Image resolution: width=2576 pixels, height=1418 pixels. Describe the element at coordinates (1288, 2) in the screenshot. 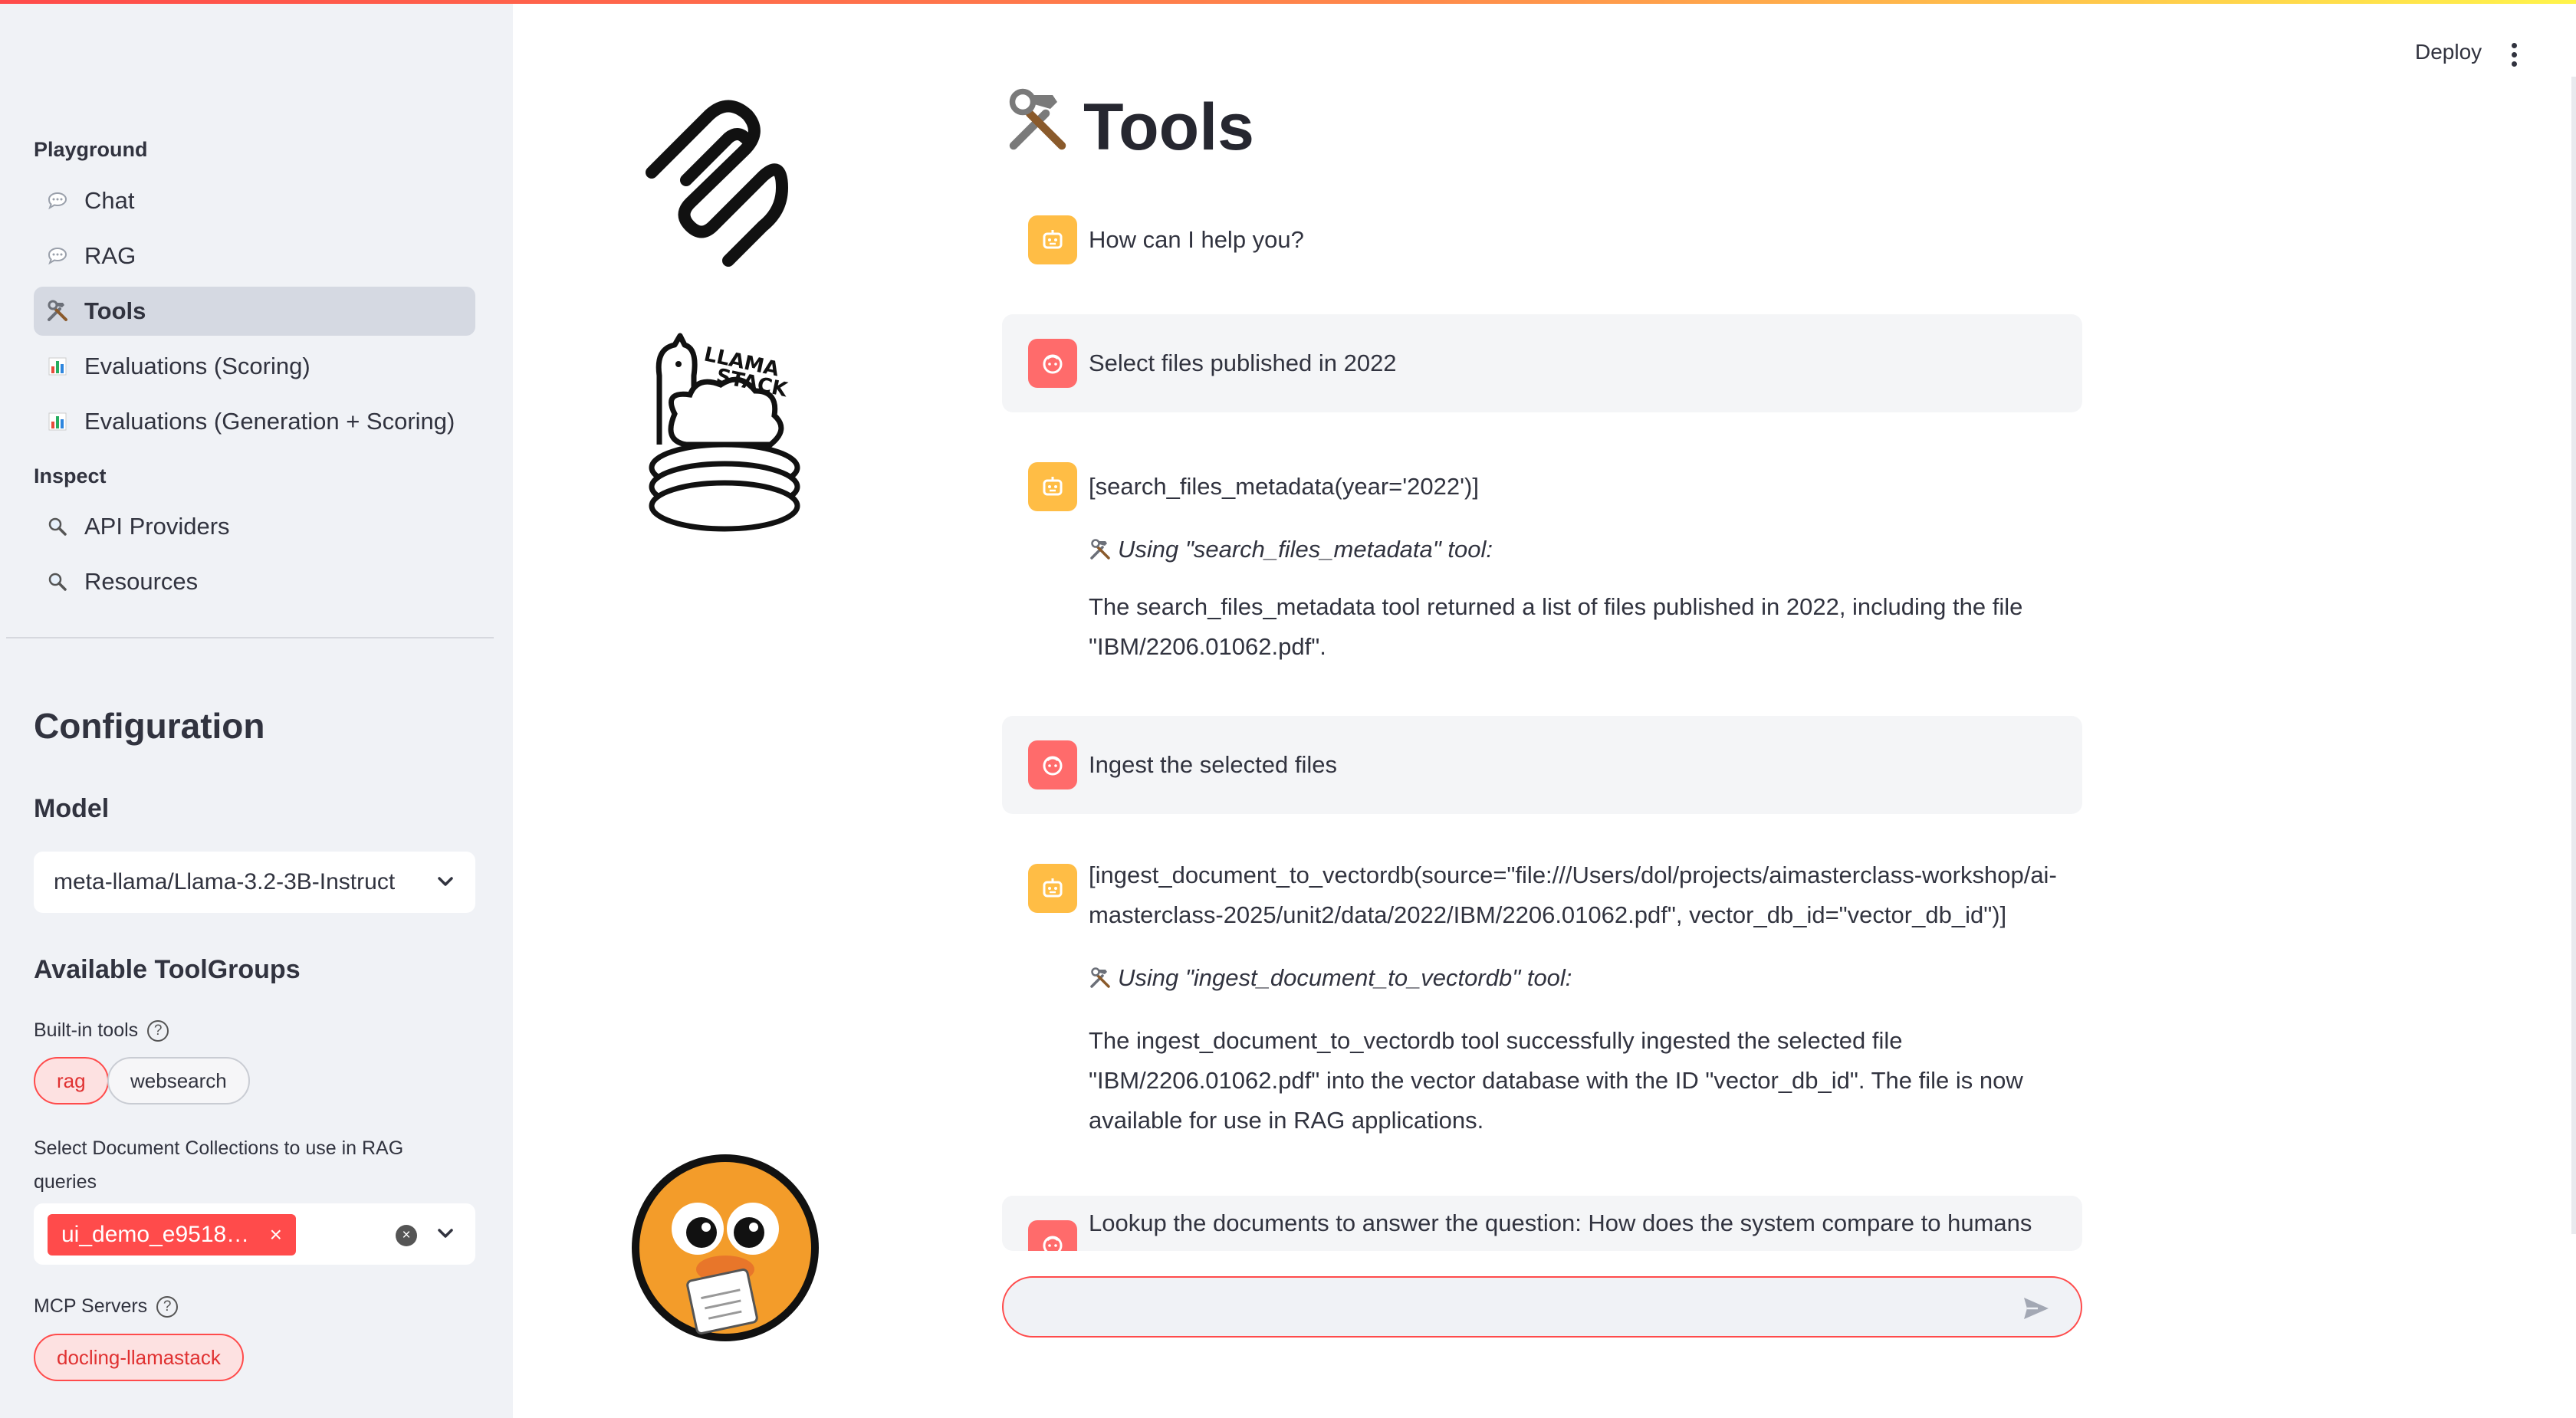

I see `top-decoration-bar` at that location.